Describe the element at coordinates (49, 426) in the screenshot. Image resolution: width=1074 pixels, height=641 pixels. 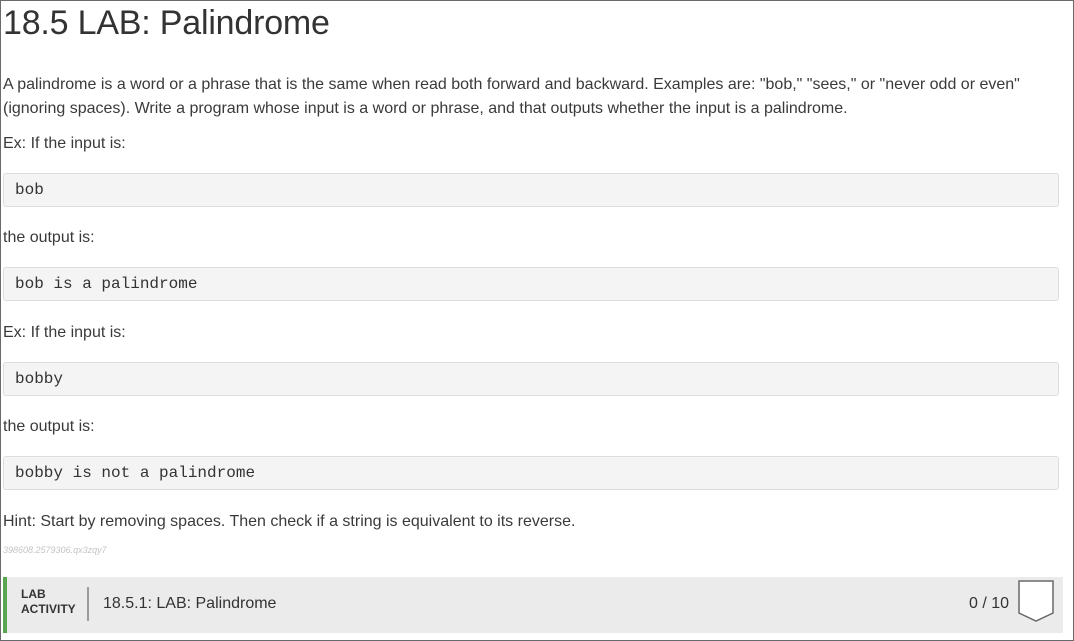
I see `example-2-output-label: the output is:` at that location.